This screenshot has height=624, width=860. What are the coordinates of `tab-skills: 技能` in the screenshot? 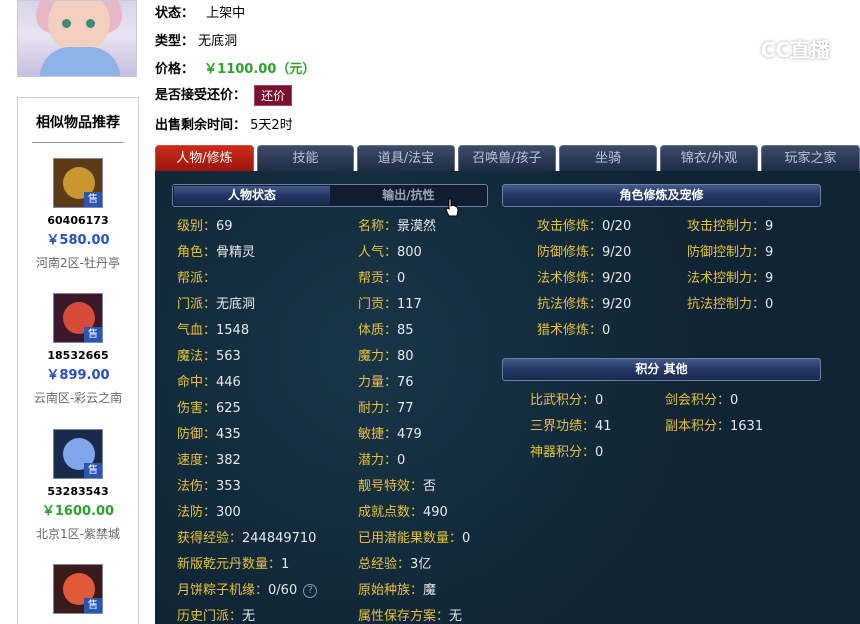 It's located at (305, 158).